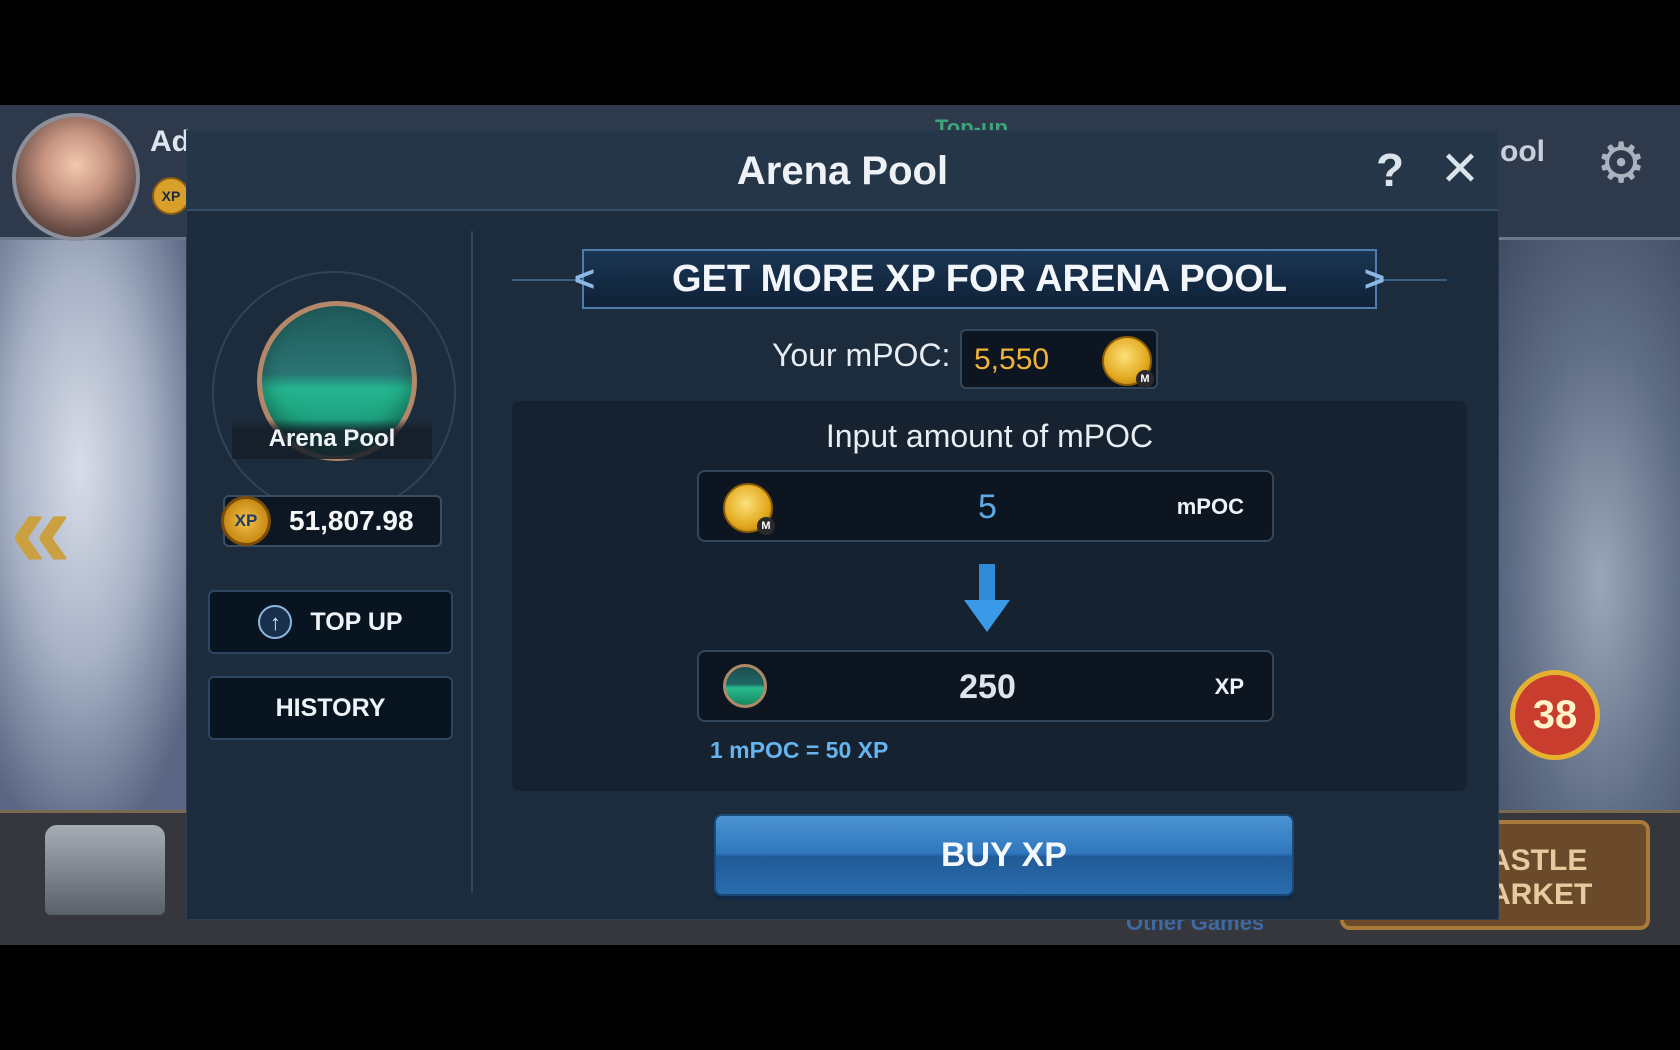  What do you see at coordinates (351, 520) in the screenshot?
I see `xp-balance-value: 51,807.98` at bounding box center [351, 520].